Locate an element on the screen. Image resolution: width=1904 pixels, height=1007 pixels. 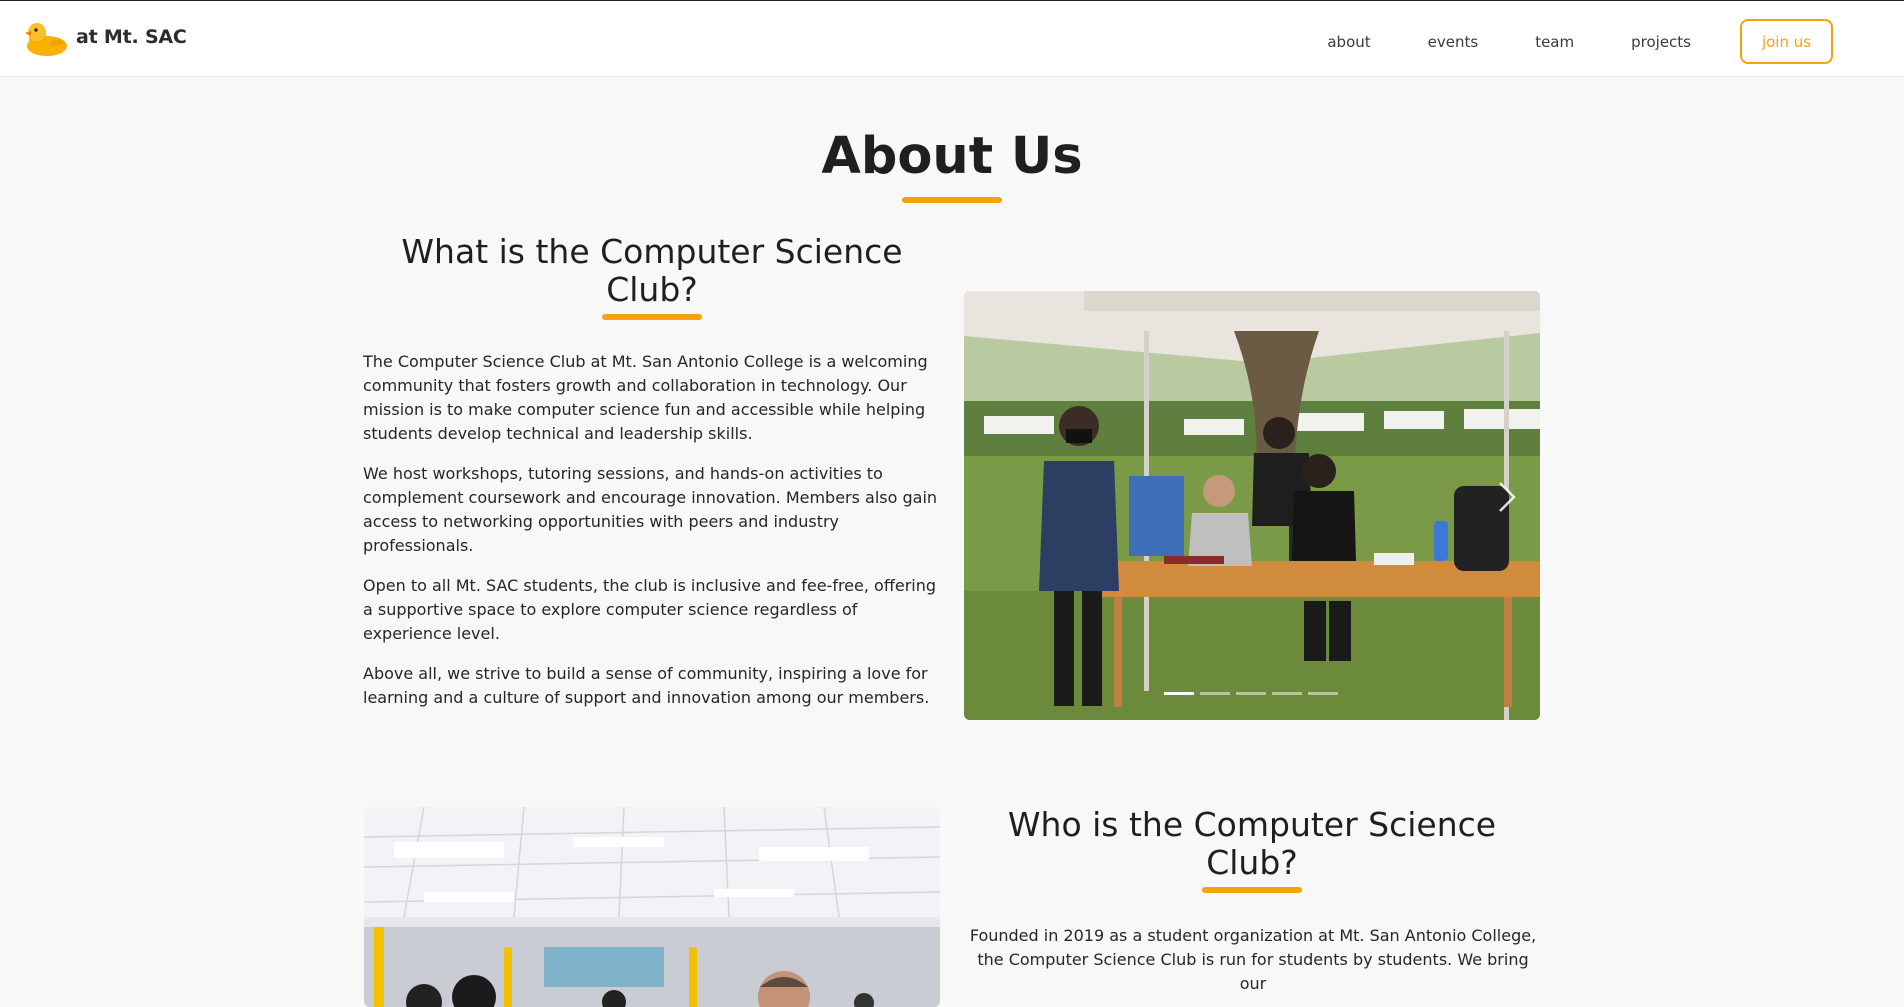
club-booth-photo is located at coordinates (1252, 505).